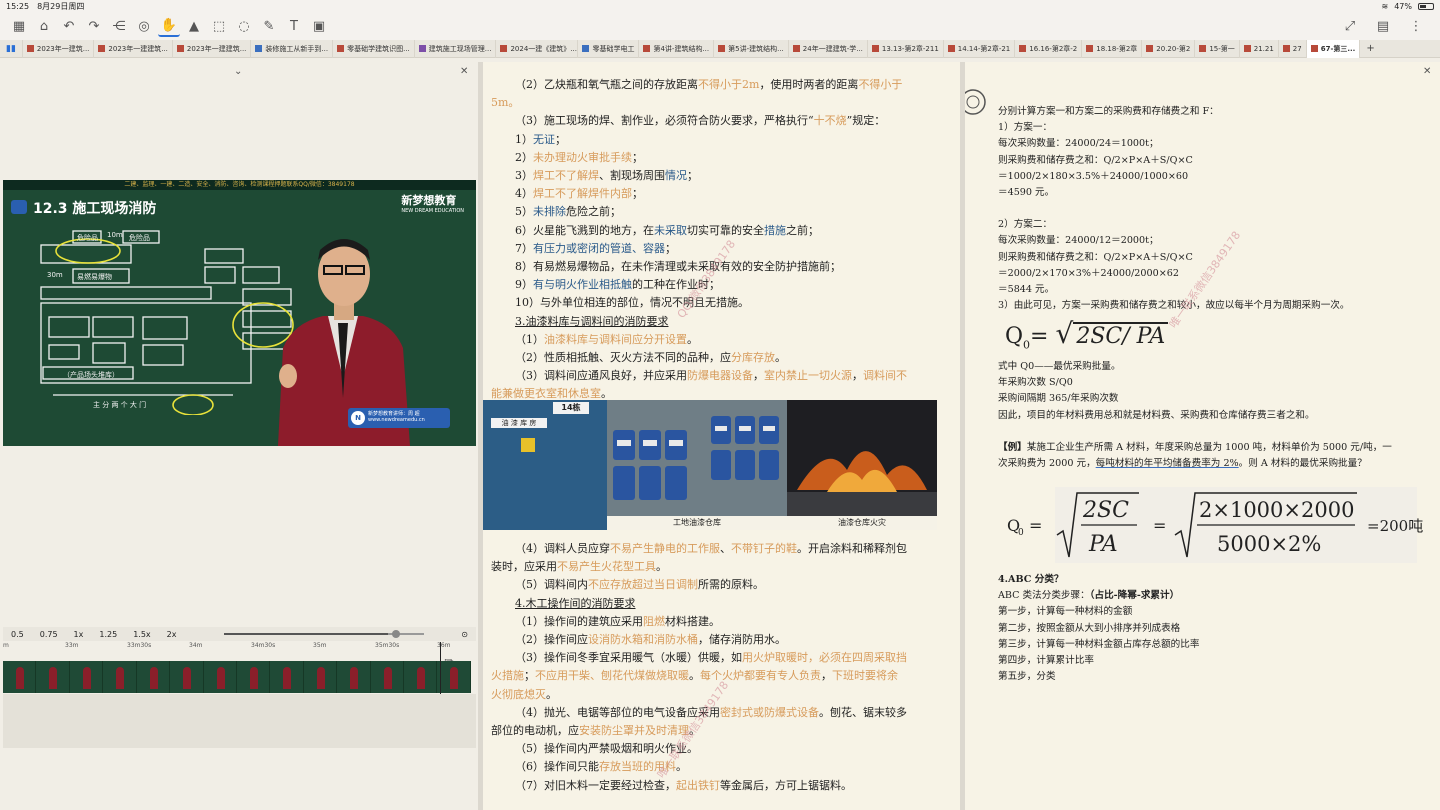 This screenshot has height=810, width=1440. What do you see at coordinates (440, 669) in the screenshot?
I see `playhead` at bounding box center [440, 669].